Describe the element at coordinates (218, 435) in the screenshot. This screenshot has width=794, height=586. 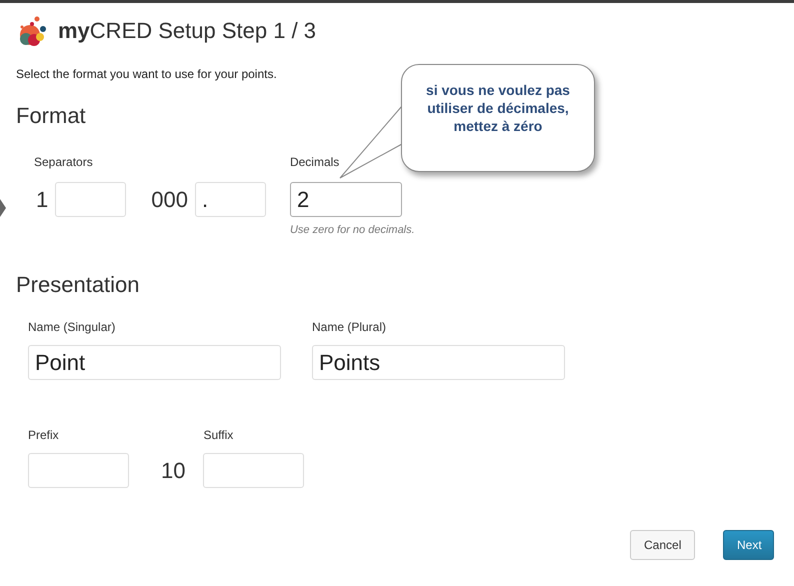
I see `field-label: Suffix` at that location.